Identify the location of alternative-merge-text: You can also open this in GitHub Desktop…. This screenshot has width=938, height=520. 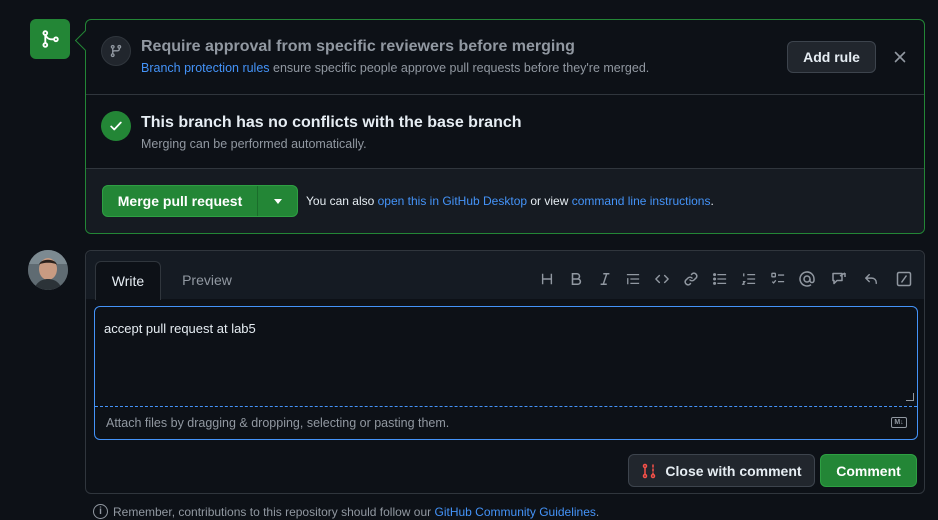
(510, 201).